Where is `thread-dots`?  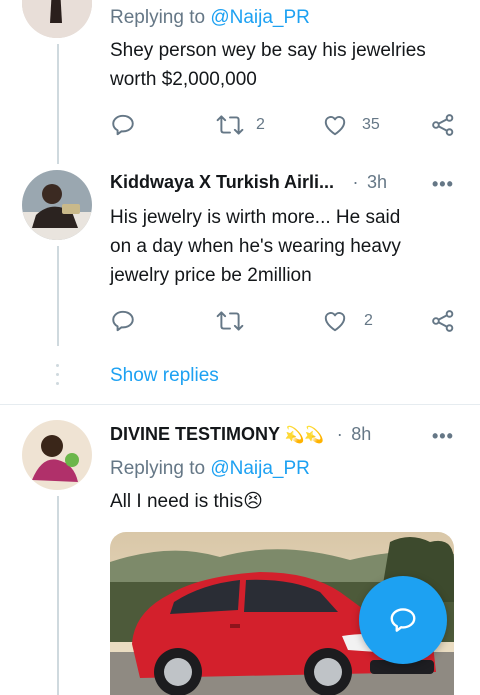
thread-dots is located at coordinates (58, 377).